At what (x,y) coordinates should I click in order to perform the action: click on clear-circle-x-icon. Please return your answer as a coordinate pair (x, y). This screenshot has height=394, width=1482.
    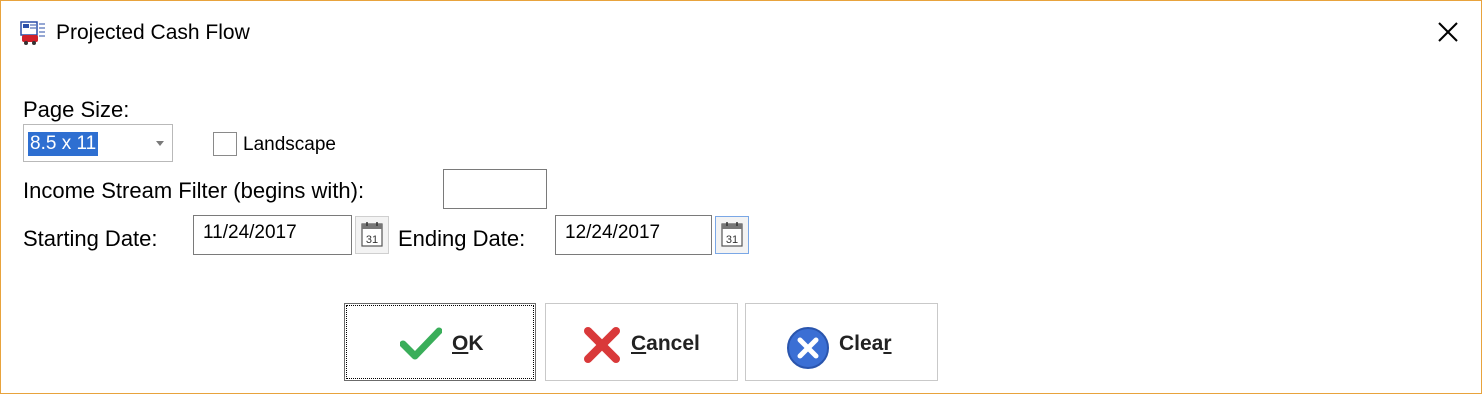
    Looking at the image, I should click on (808, 348).